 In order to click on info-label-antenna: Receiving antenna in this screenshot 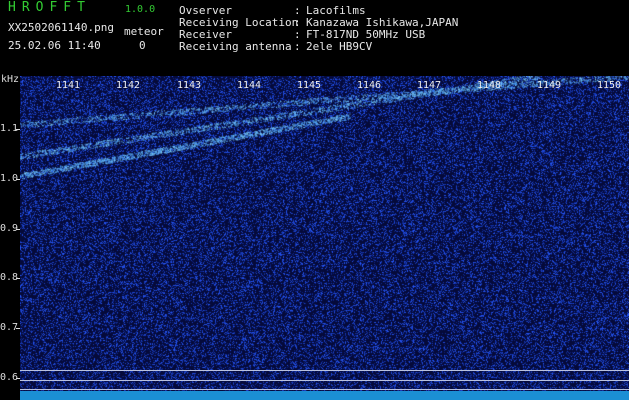, I will do `click(235, 46)`.